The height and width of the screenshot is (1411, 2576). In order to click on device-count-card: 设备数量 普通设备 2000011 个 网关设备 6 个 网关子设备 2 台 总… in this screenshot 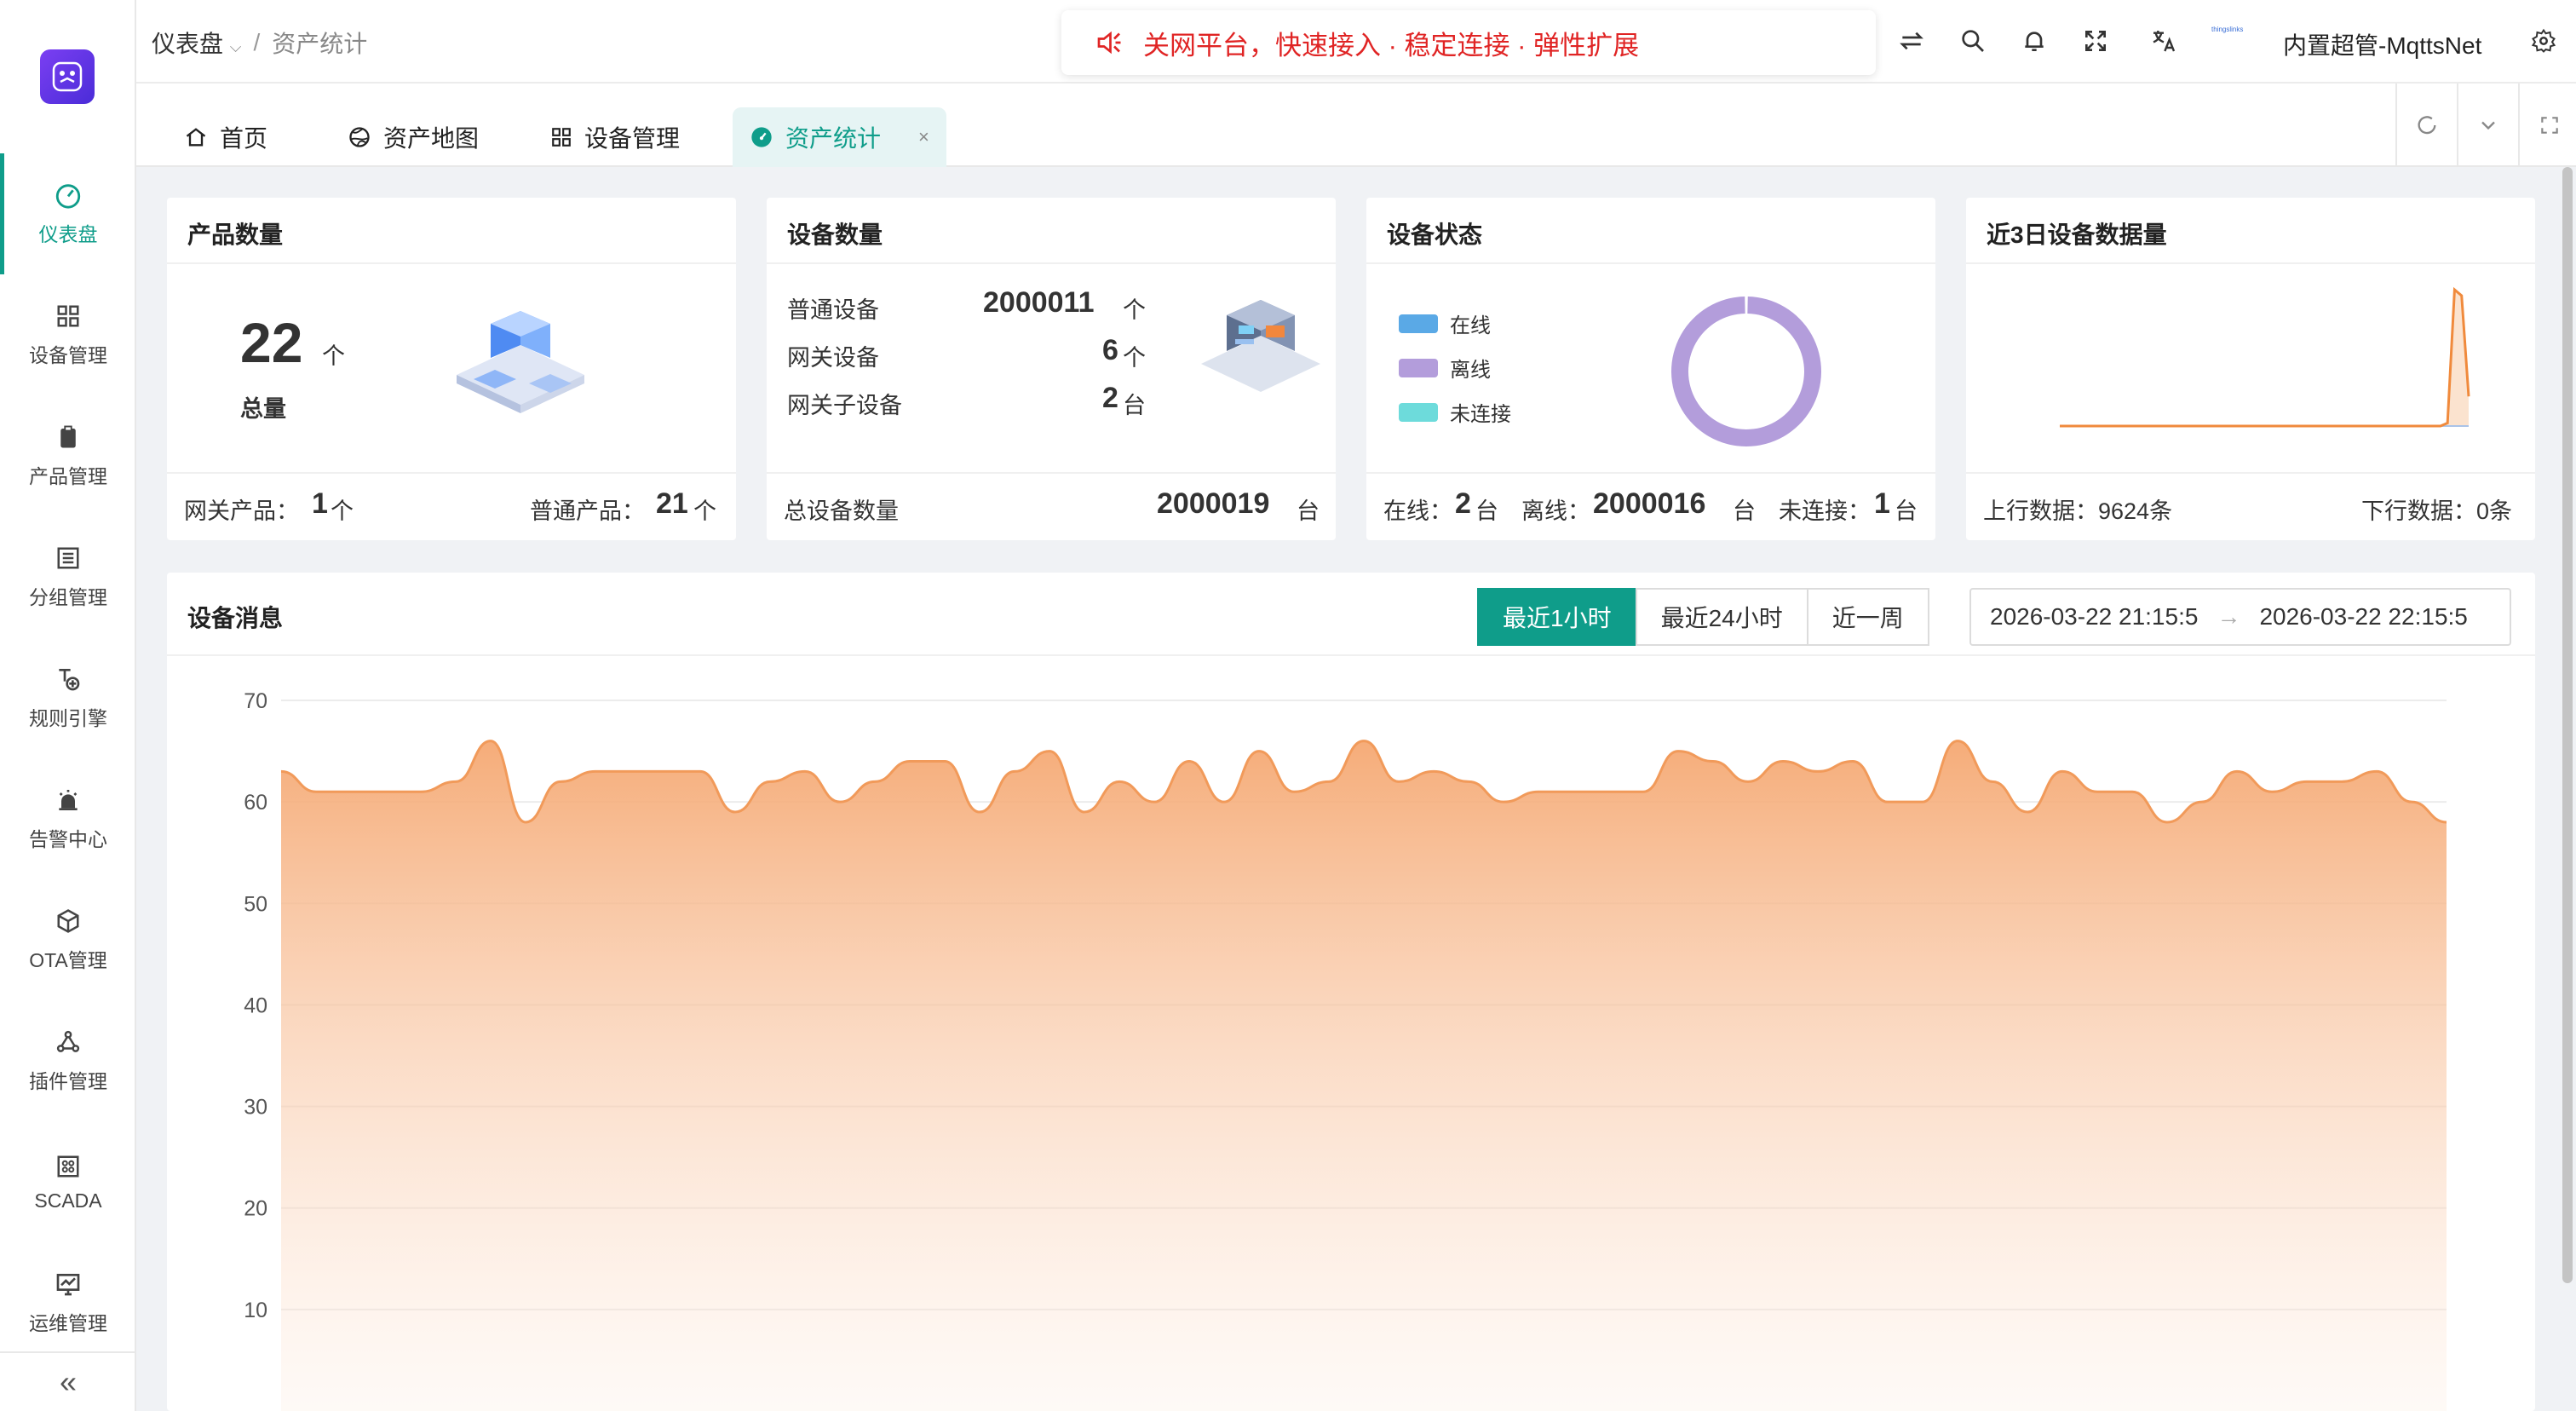, I will do `click(1052, 369)`.